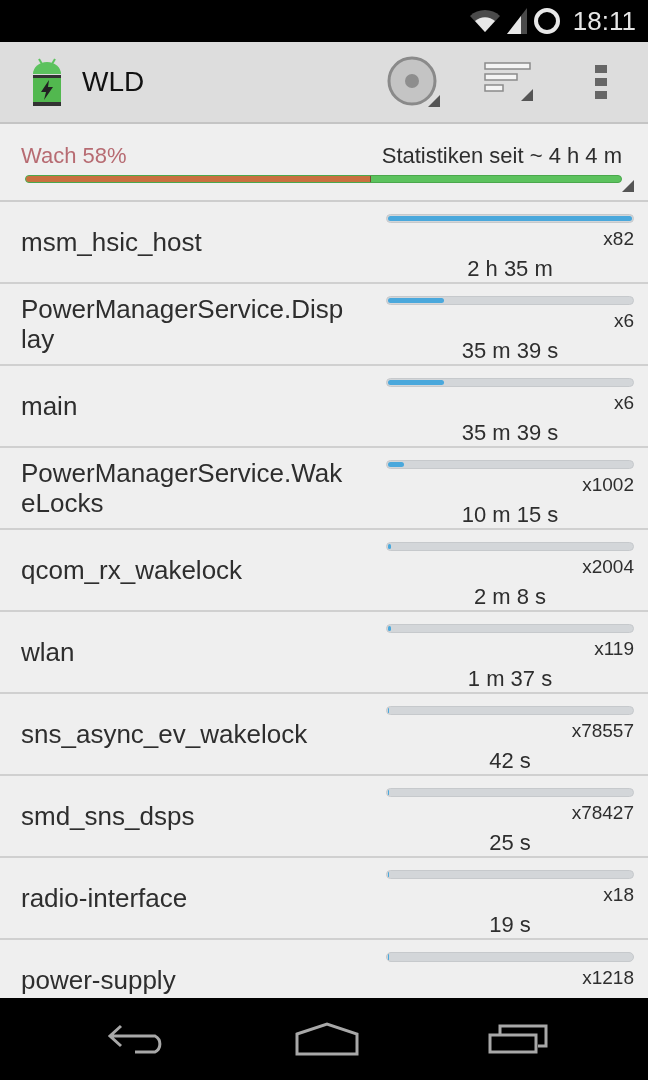  Describe the element at coordinates (74, 156) in the screenshot. I see `awake-percentage: Wach 58%` at that location.